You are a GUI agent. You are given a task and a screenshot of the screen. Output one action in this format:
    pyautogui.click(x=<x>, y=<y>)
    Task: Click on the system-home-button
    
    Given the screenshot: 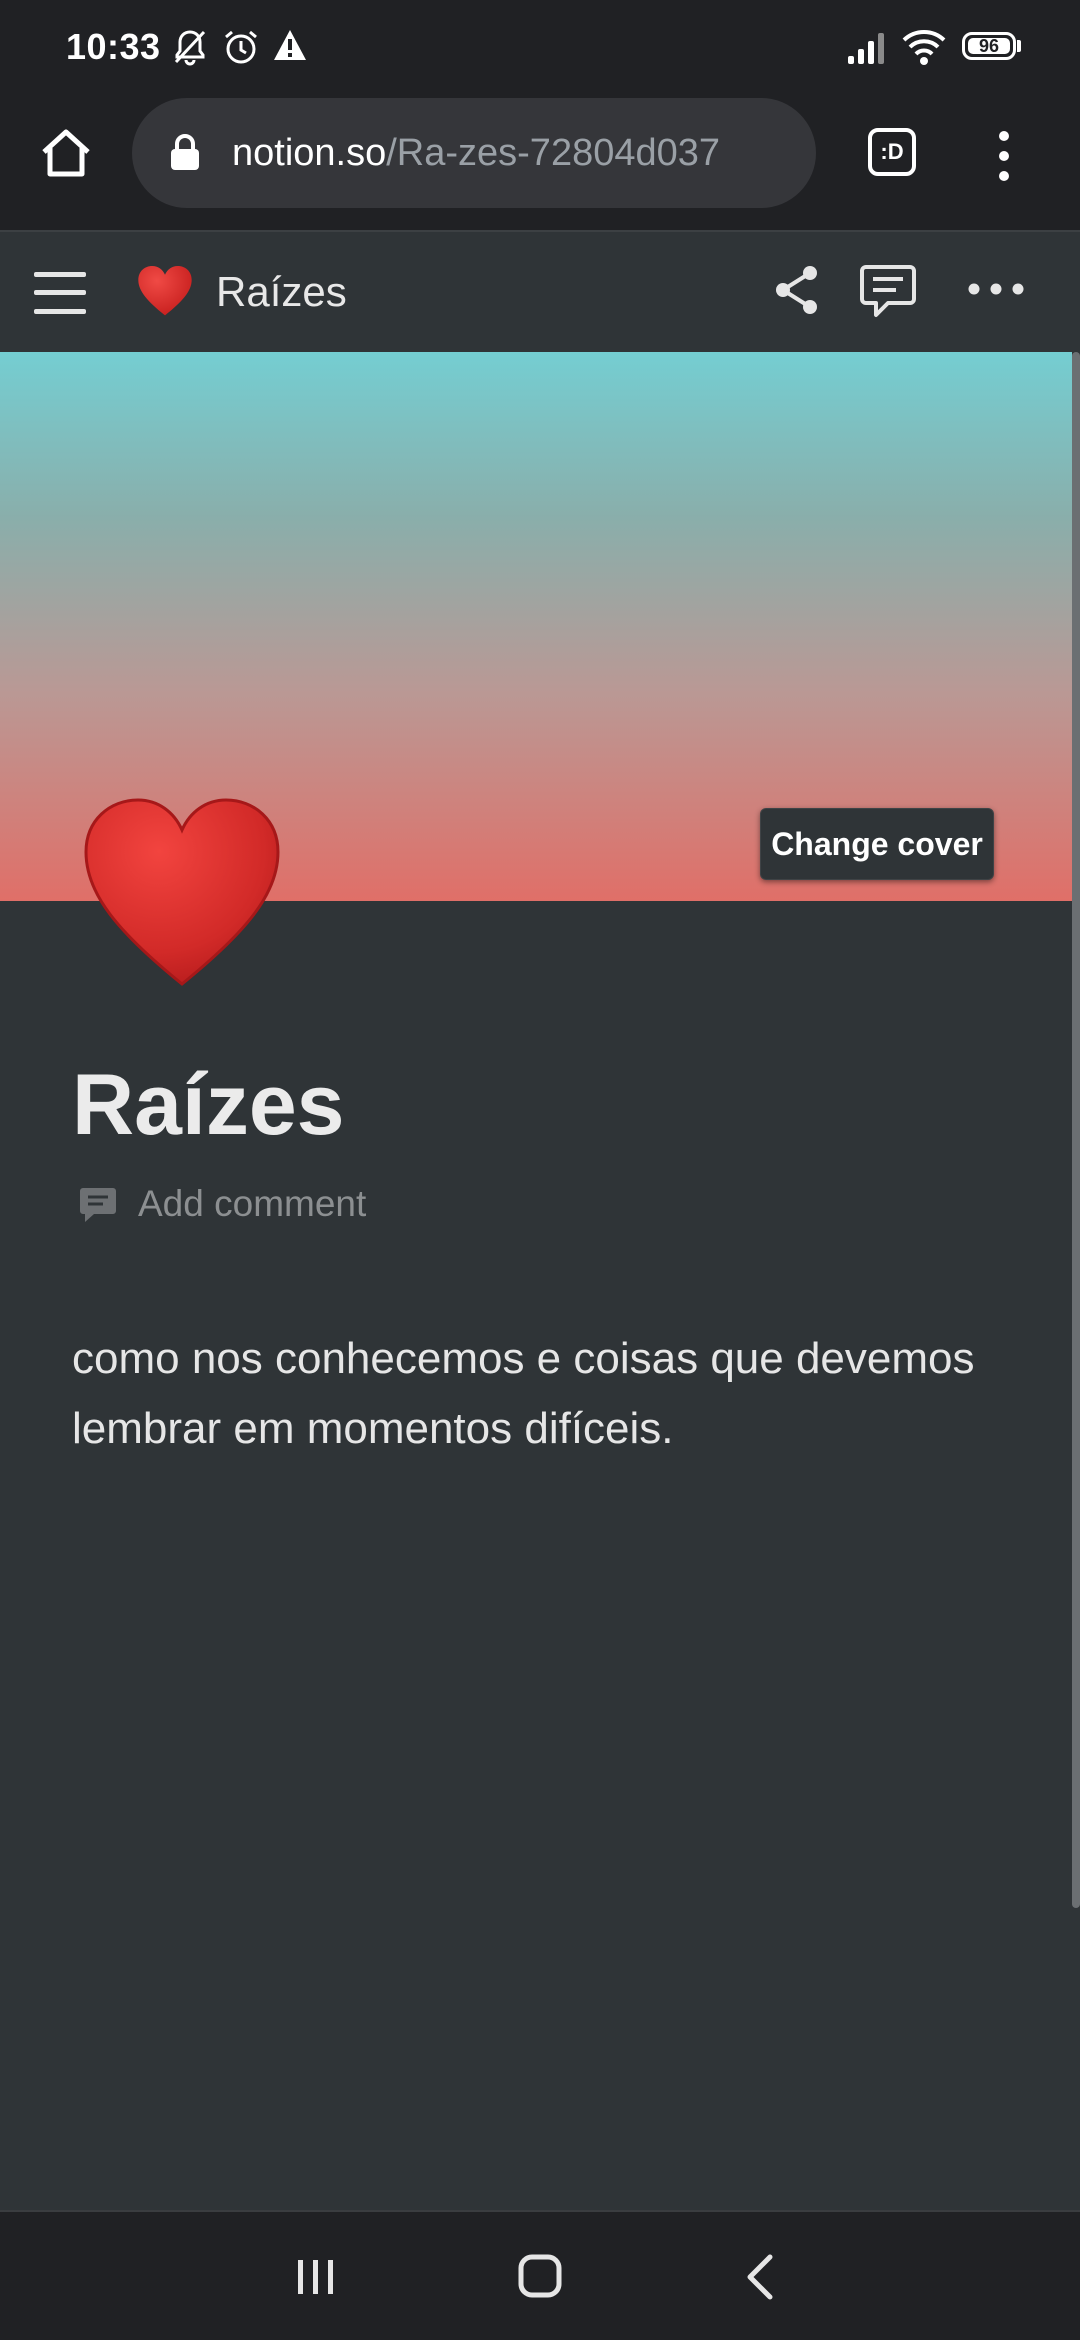 What is the action you would take?
    pyautogui.click(x=540, y=2278)
    